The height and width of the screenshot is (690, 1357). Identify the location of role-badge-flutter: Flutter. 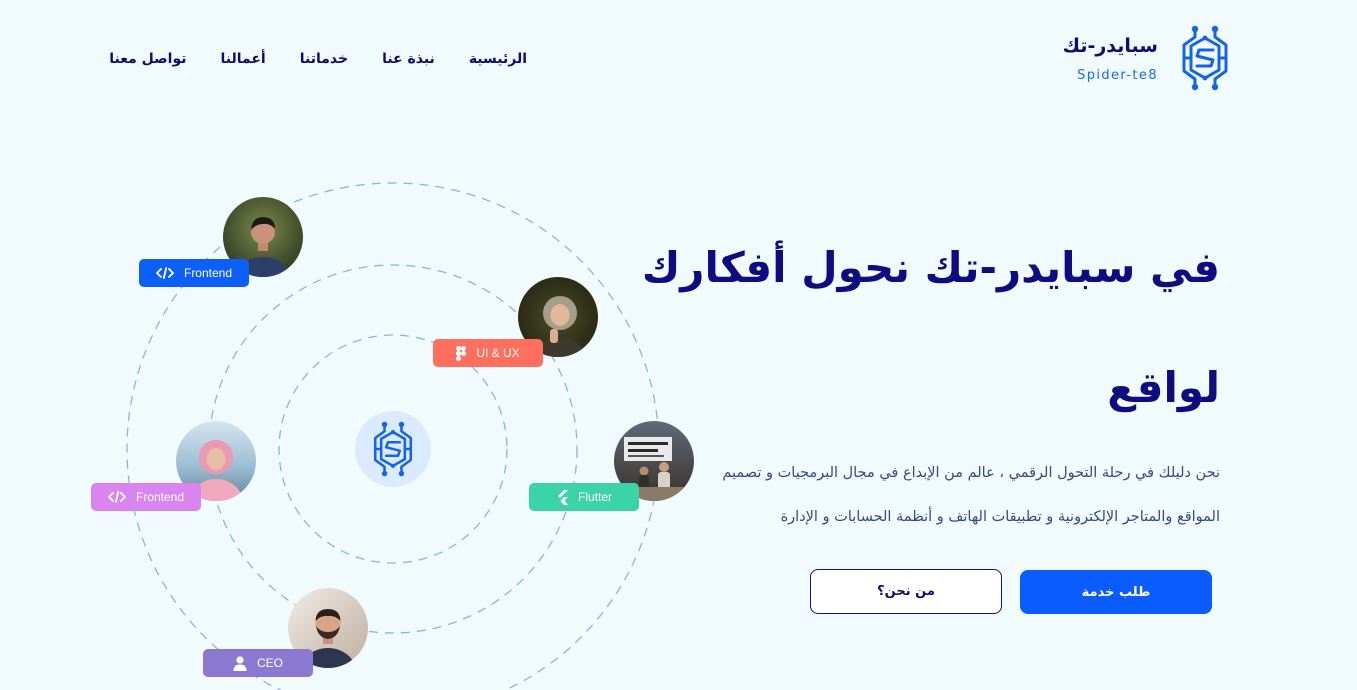
(584, 497).